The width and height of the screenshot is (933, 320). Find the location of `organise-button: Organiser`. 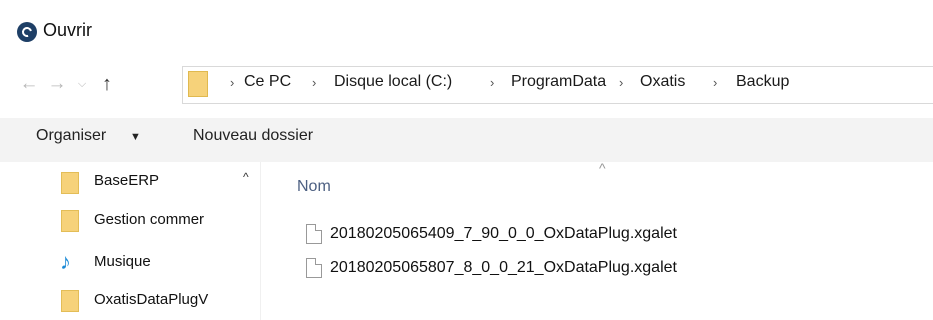

organise-button: Organiser is located at coordinates (71, 136).